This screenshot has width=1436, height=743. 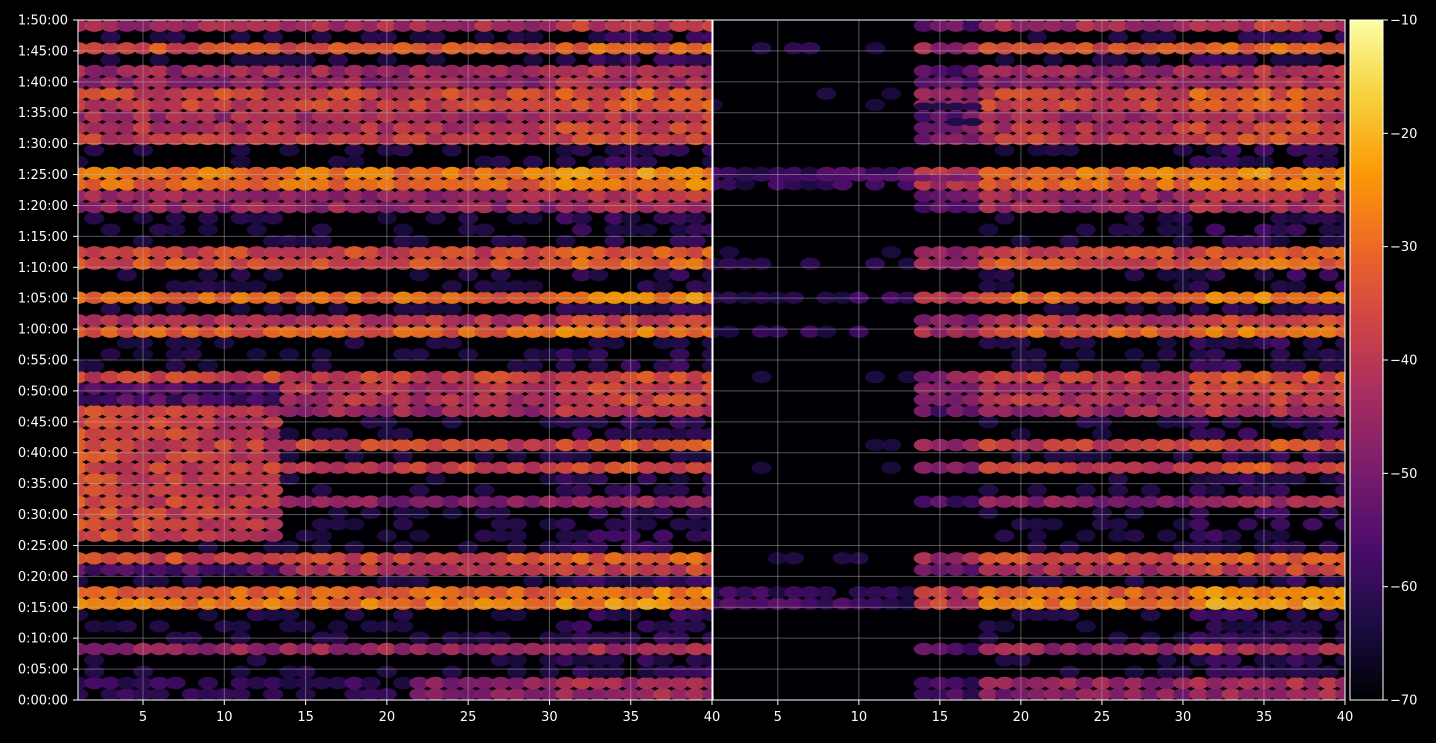 What do you see at coordinates (1345, 717) in the screenshot?
I see `x-tick-label: 40` at bounding box center [1345, 717].